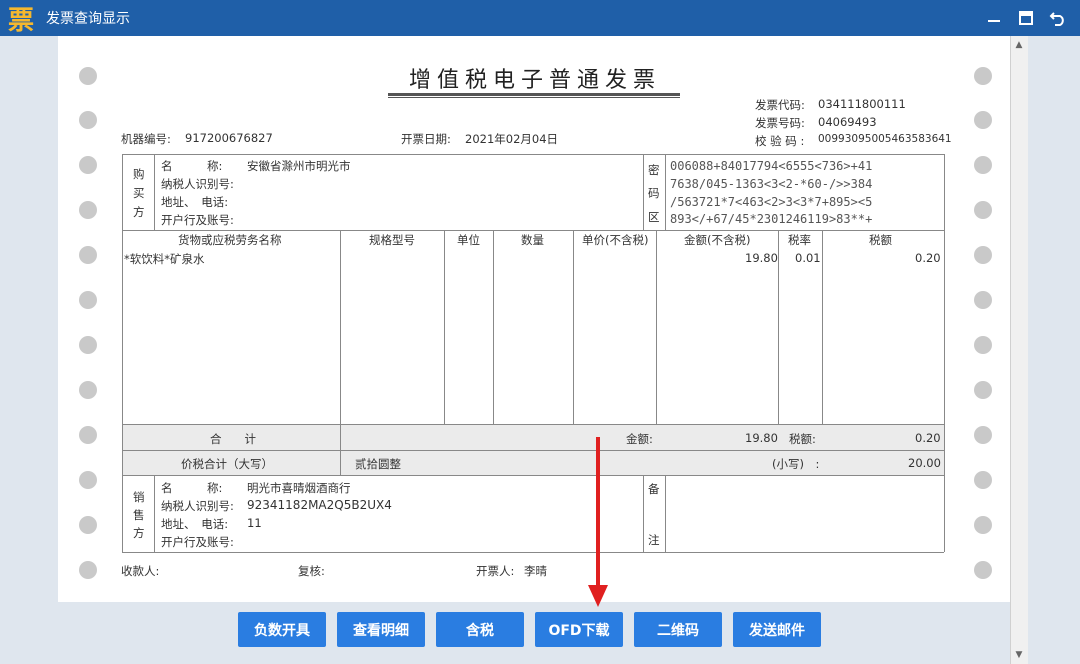 This screenshot has width=1080, height=664. Describe the element at coordinates (928, 258) in the screenshot. I see `item-tax: 0.20` at that location.